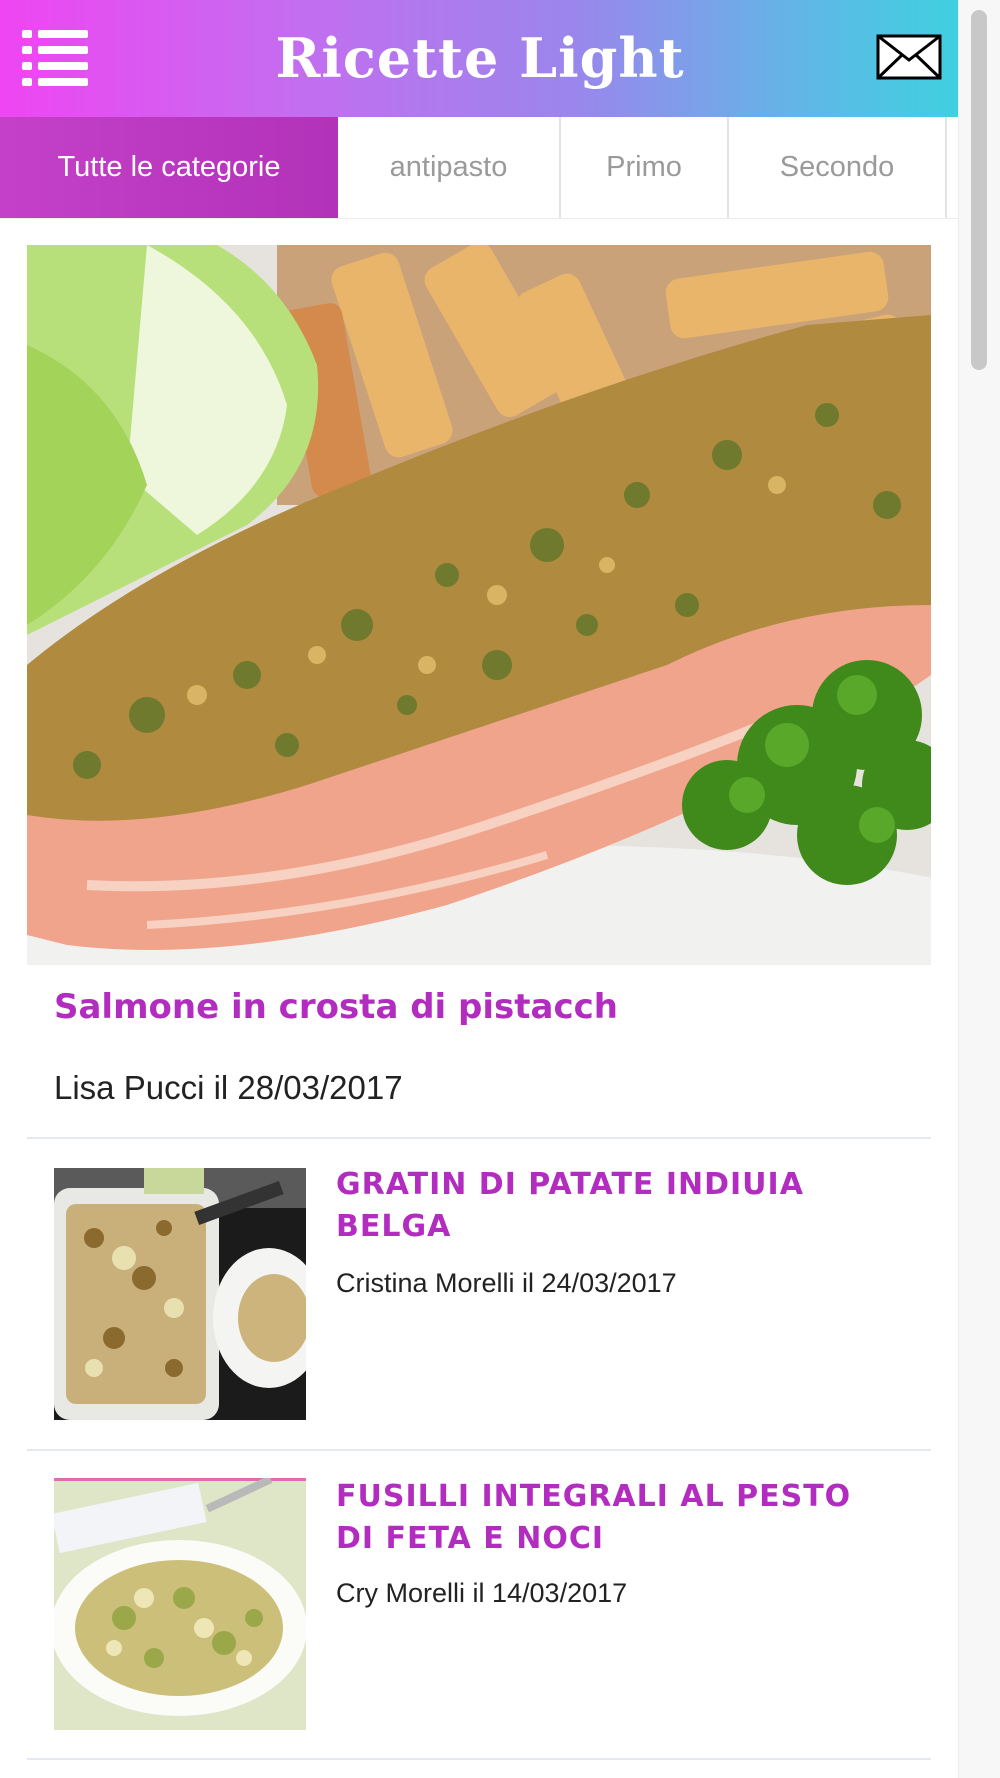  What do you see at coordinates (616, 1206) in the screenshot?
I see `recipe-title: GRATIN DI PATATE INDIUIA BELGA` at bounding box center [616, 1206].